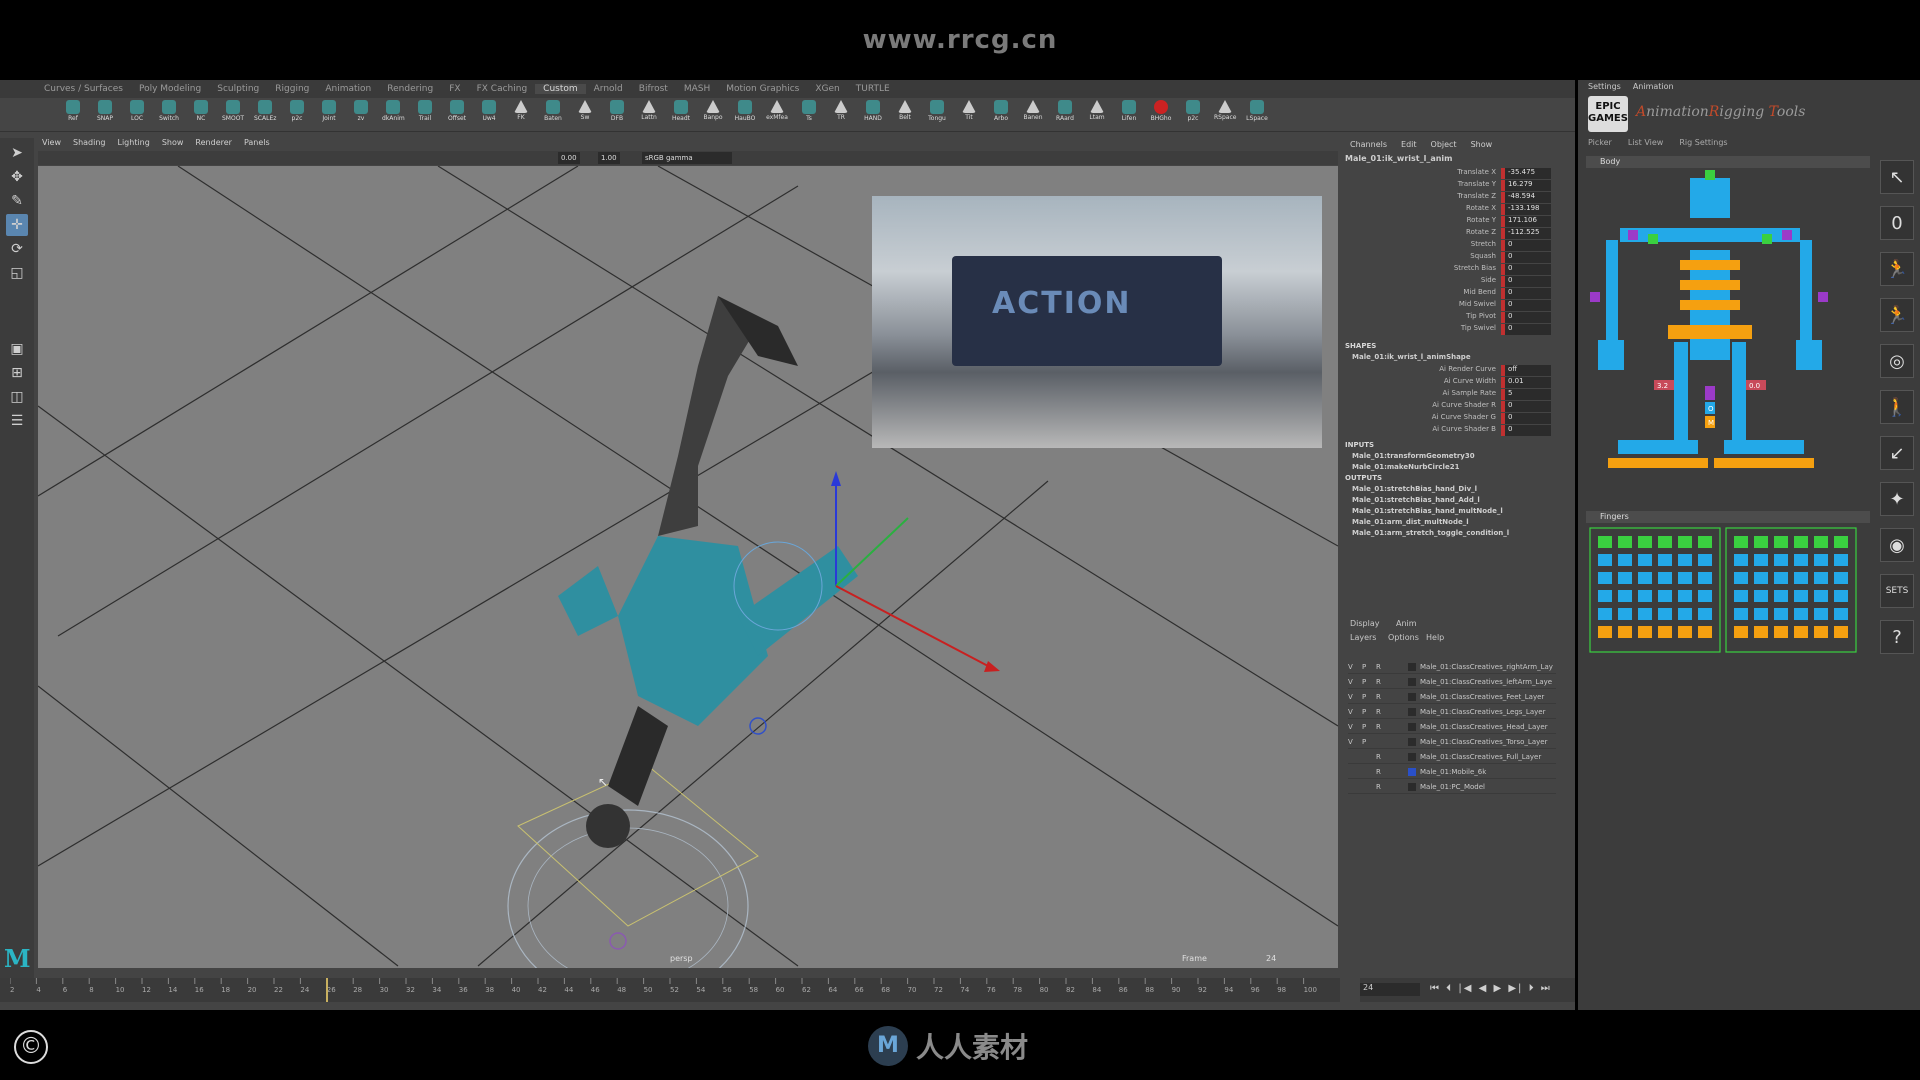 This screenshot has height=1080, width=1920. Describe the element at coordinates (608, 89) in the screenshot. I see `shelf-tab: Arnold` at that location.